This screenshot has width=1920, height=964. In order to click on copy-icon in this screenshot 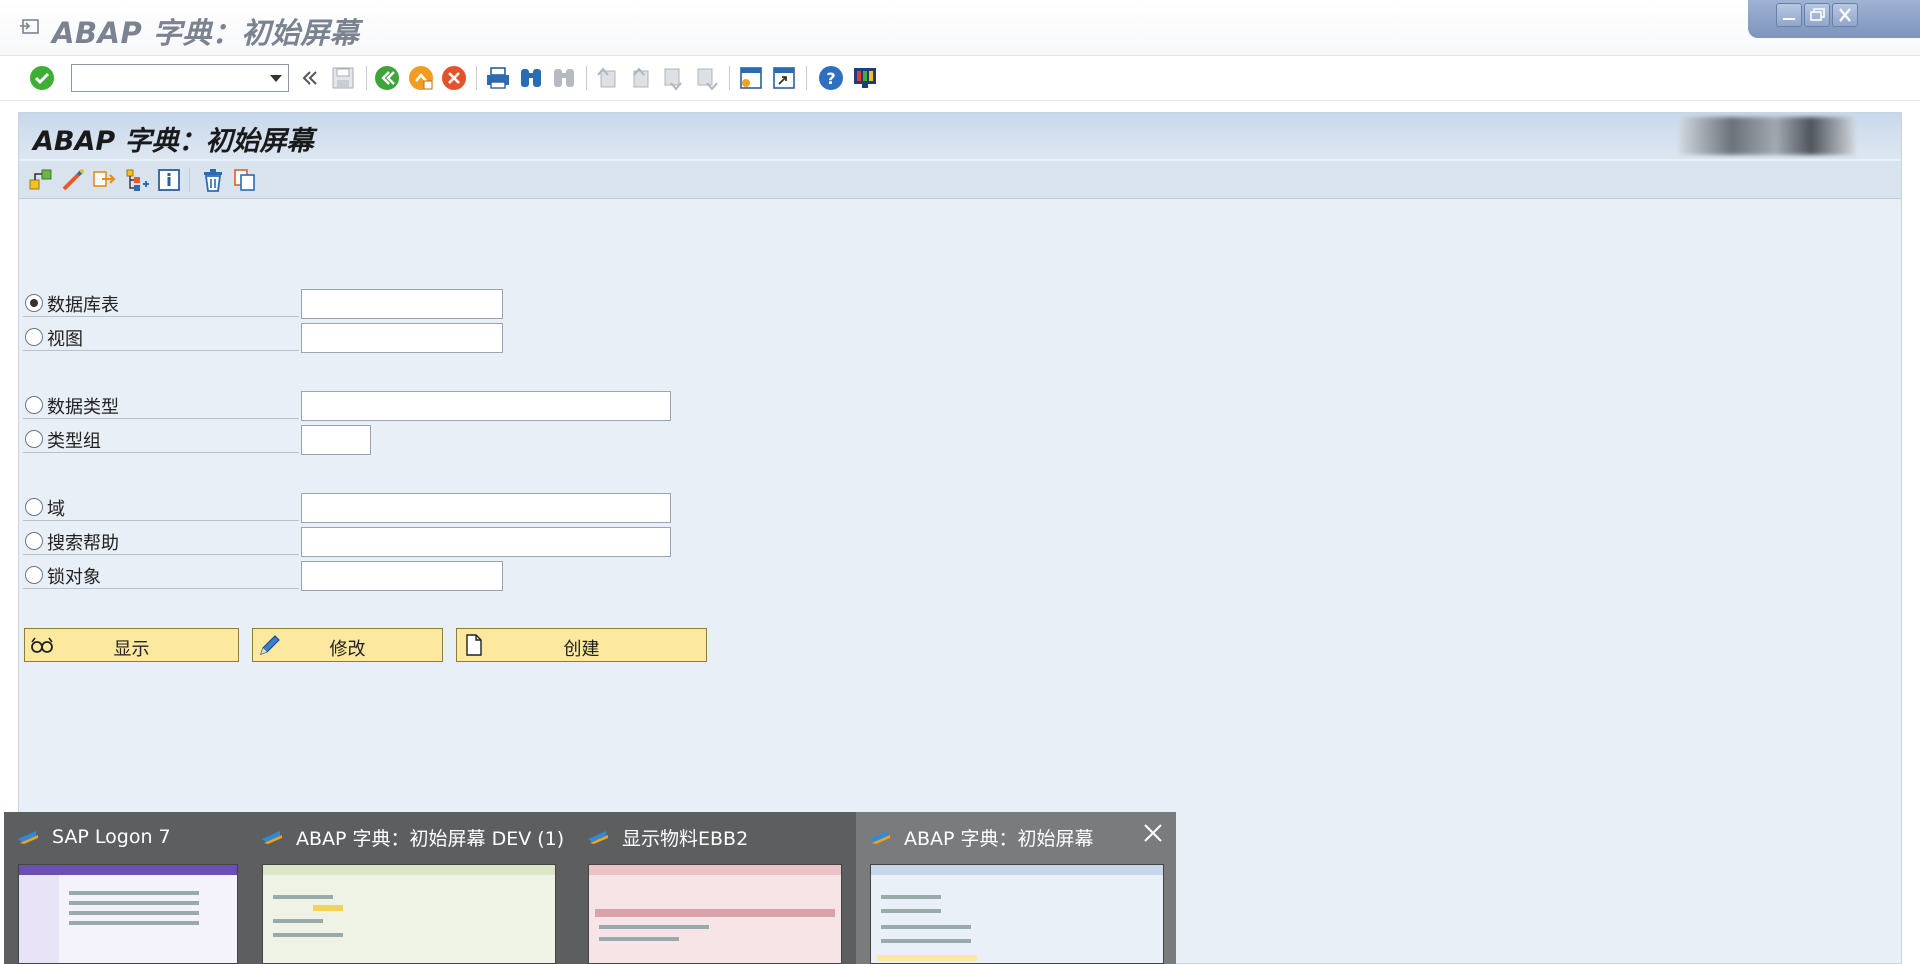, I will do `click(244, 180)`.